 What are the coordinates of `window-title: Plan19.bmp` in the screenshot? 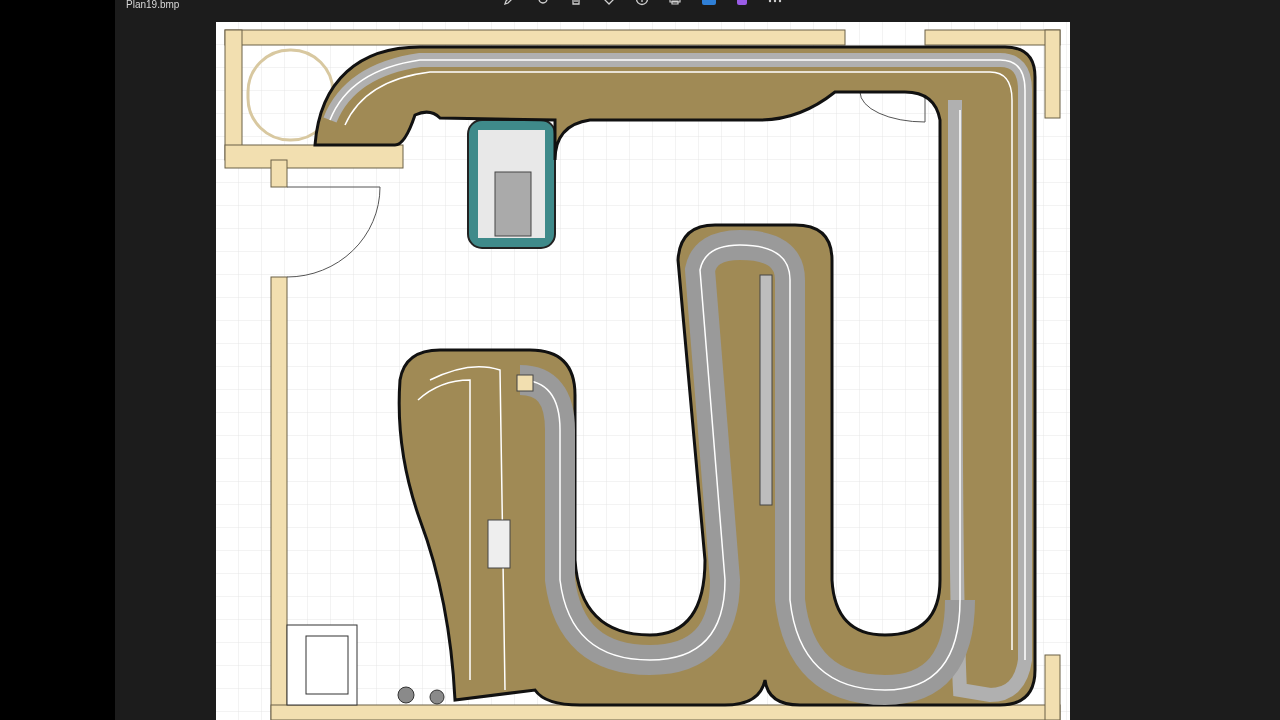 It's located at (153, 6).